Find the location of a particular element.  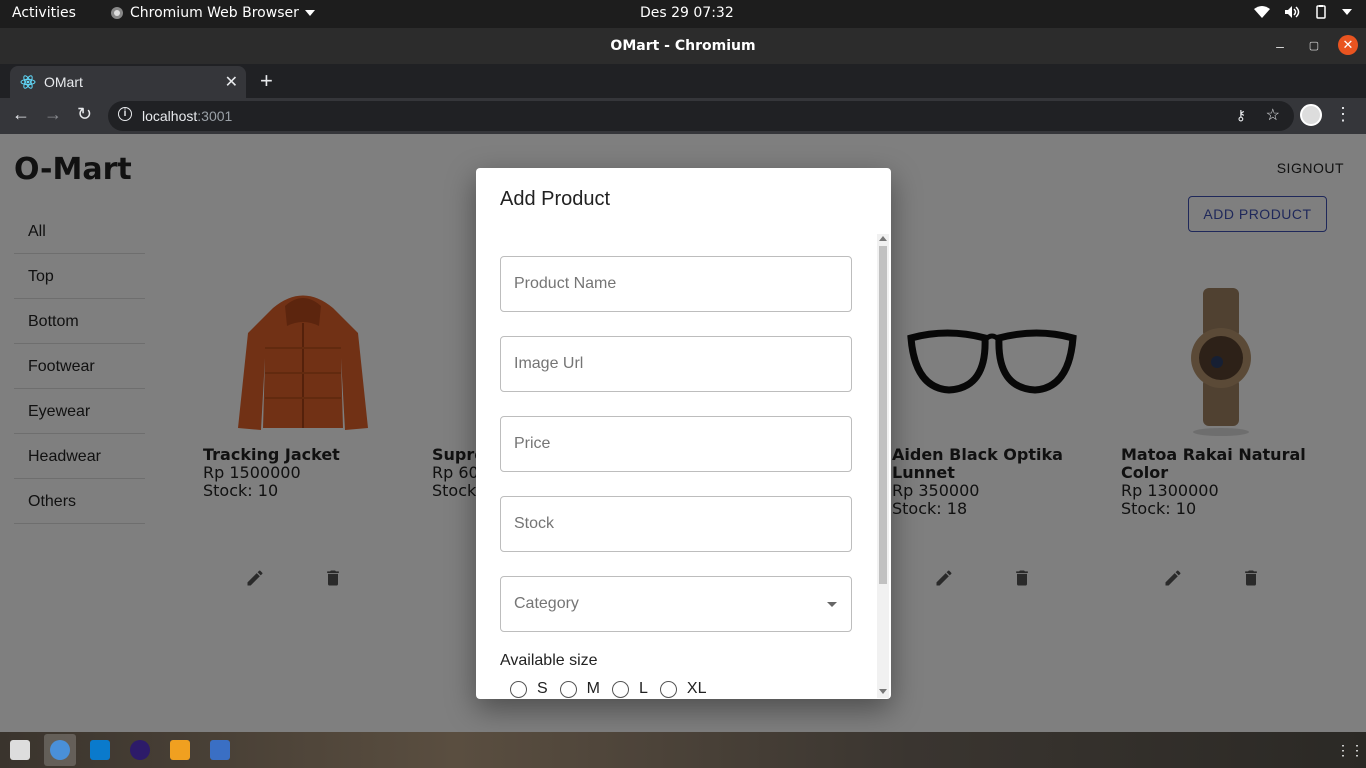

dialog-form: Category Available size S M L XL is located at coordinates (676, 477).